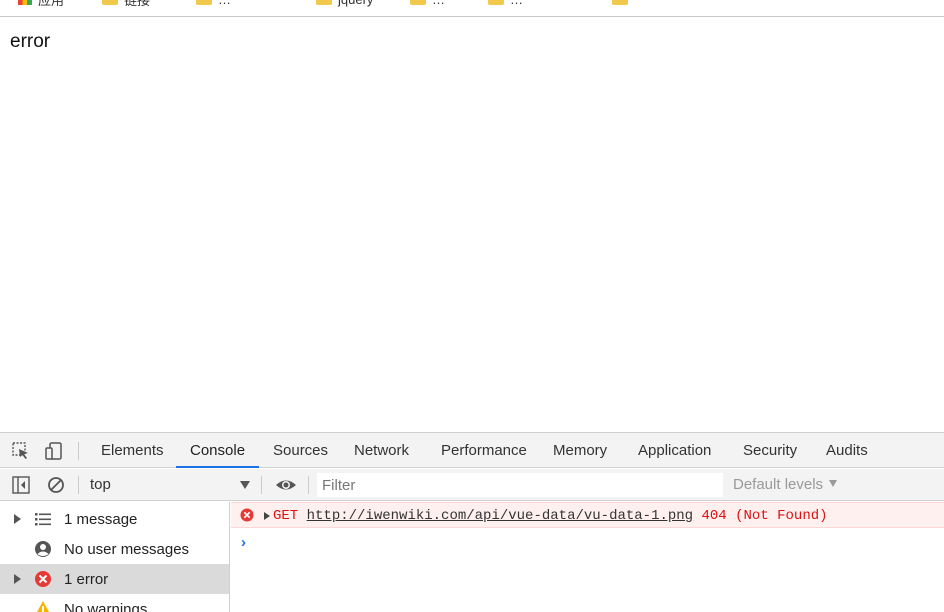  Describe the element at coordinates (847, 450) in the screenshot. I see `tab-audits: Audits` at that location.